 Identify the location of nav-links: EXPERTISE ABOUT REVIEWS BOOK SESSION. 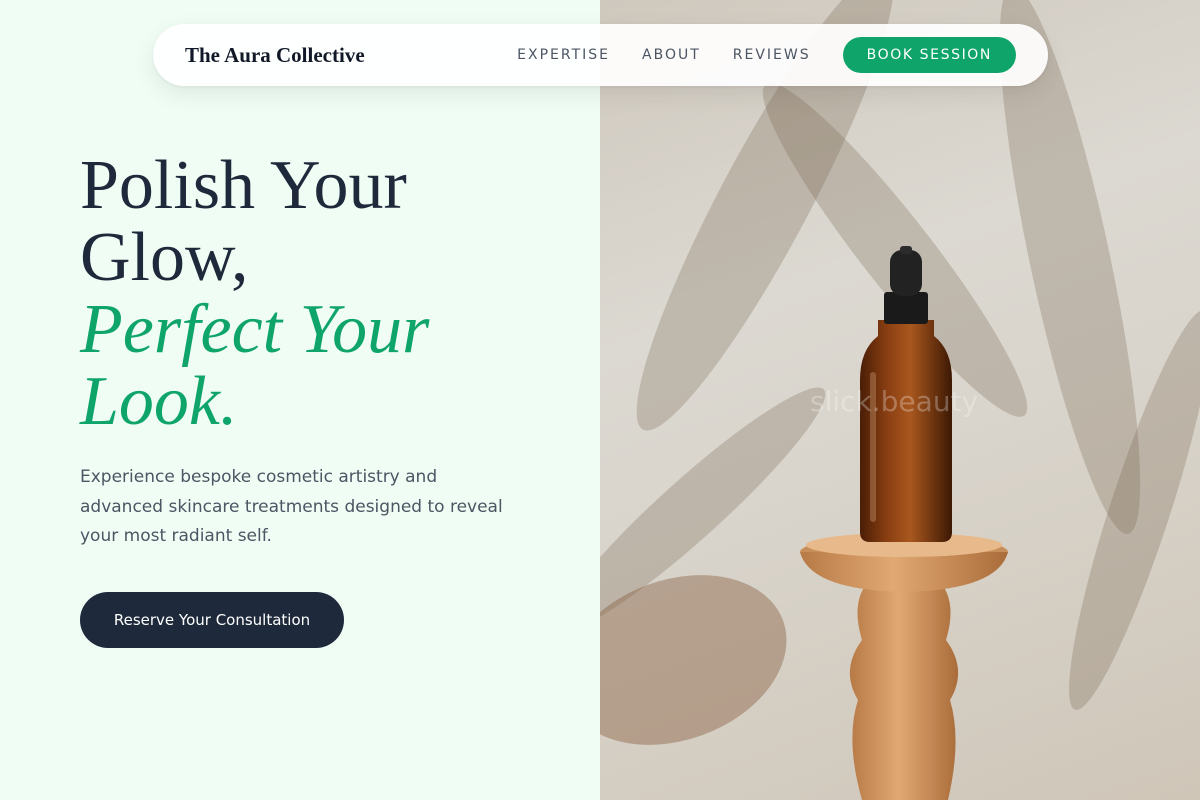
(750, 55).